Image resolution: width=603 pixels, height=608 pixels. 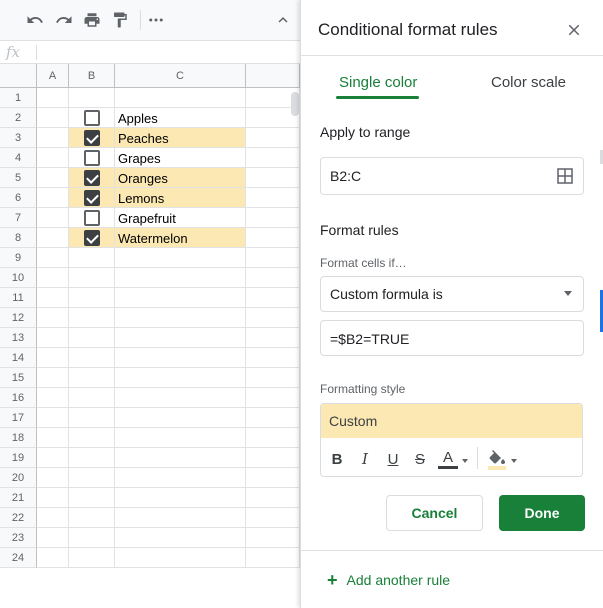 What do you see at coordinates (18, 398) in the screenshot?
I see `row-header: 16` at bounding box center [18, 398].